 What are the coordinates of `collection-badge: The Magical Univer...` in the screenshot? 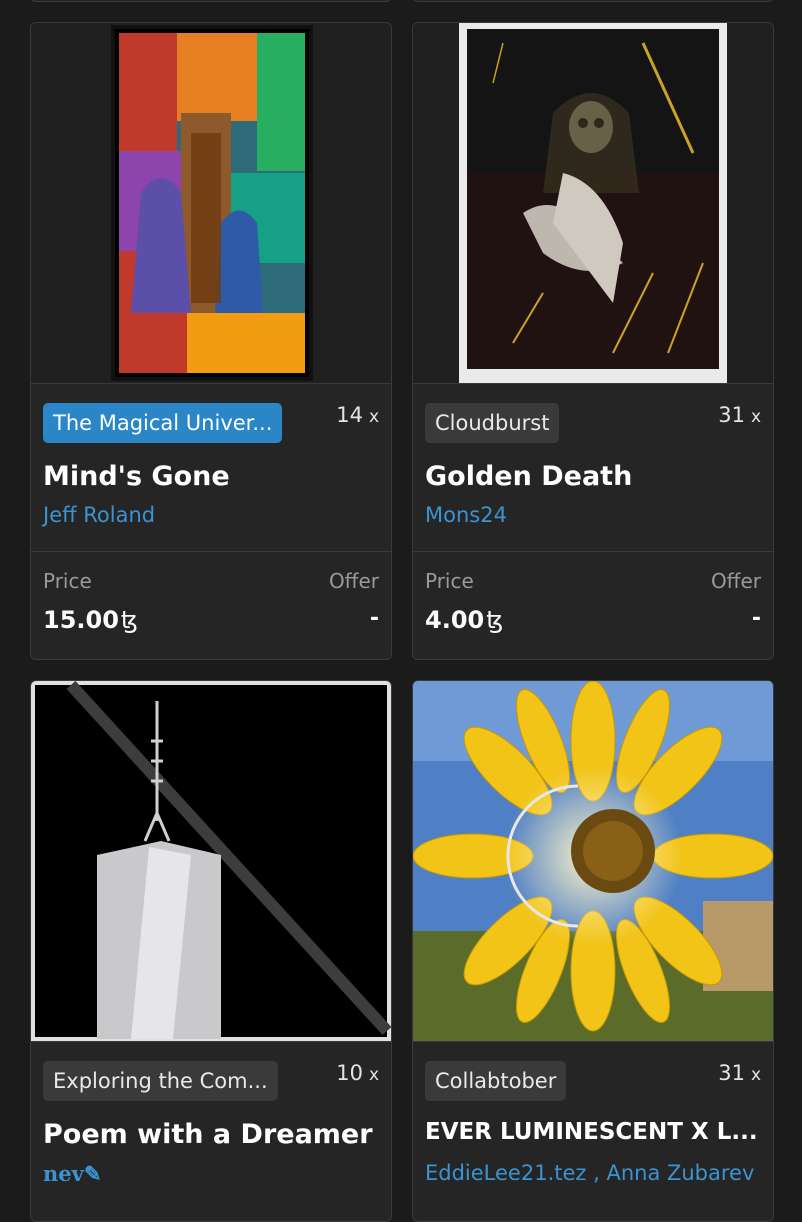 It's located at (163, 423).